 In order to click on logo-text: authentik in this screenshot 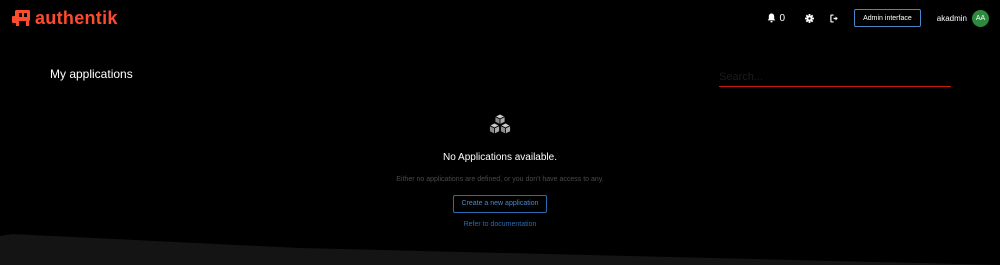, I will do `click(76, 18)`.